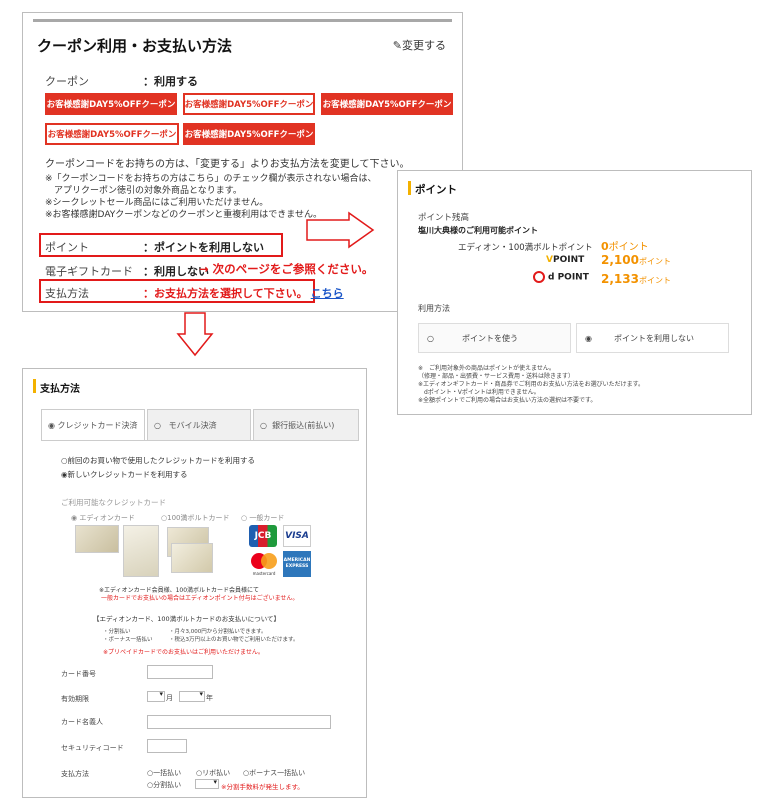 Image resolution: width=758 pixels, height=805 pixels. Describe the element at coordinates (625, 245) in the screenshot. I see `edion-point-amount: 0ポイント` at that location.